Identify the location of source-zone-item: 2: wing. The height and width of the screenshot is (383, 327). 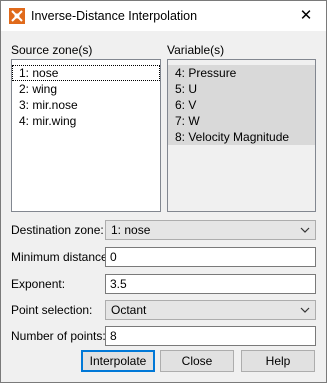
(86, 89).